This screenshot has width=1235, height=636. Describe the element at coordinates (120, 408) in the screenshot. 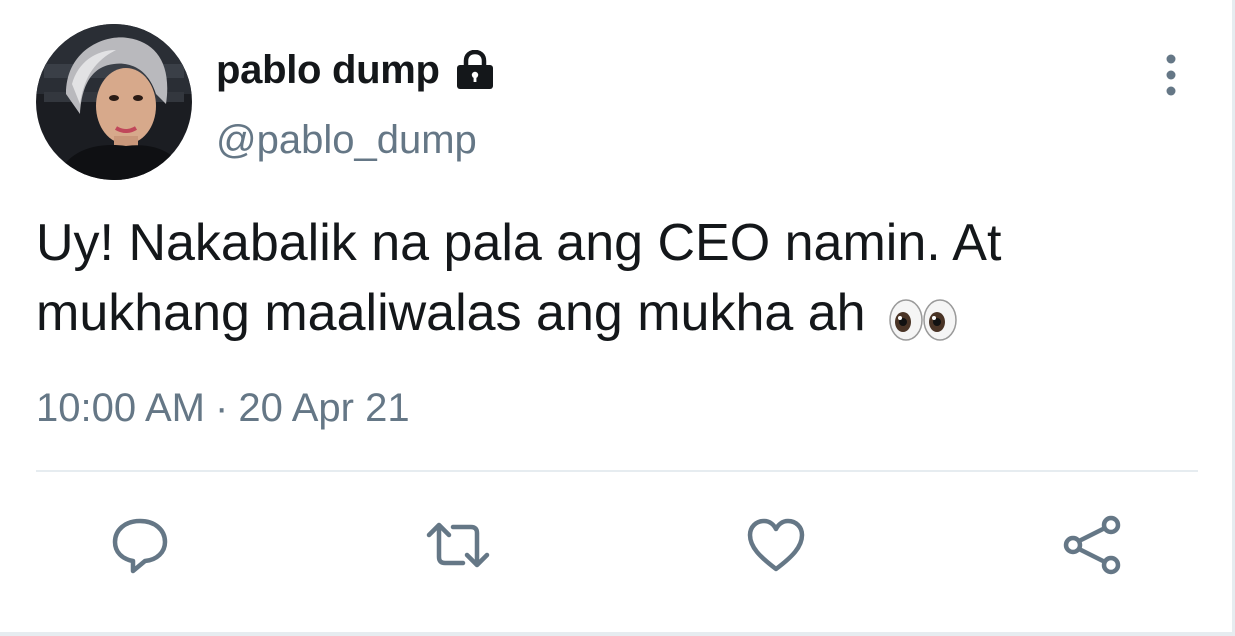

I see `tweet-time: 10:00 AM` at that location.